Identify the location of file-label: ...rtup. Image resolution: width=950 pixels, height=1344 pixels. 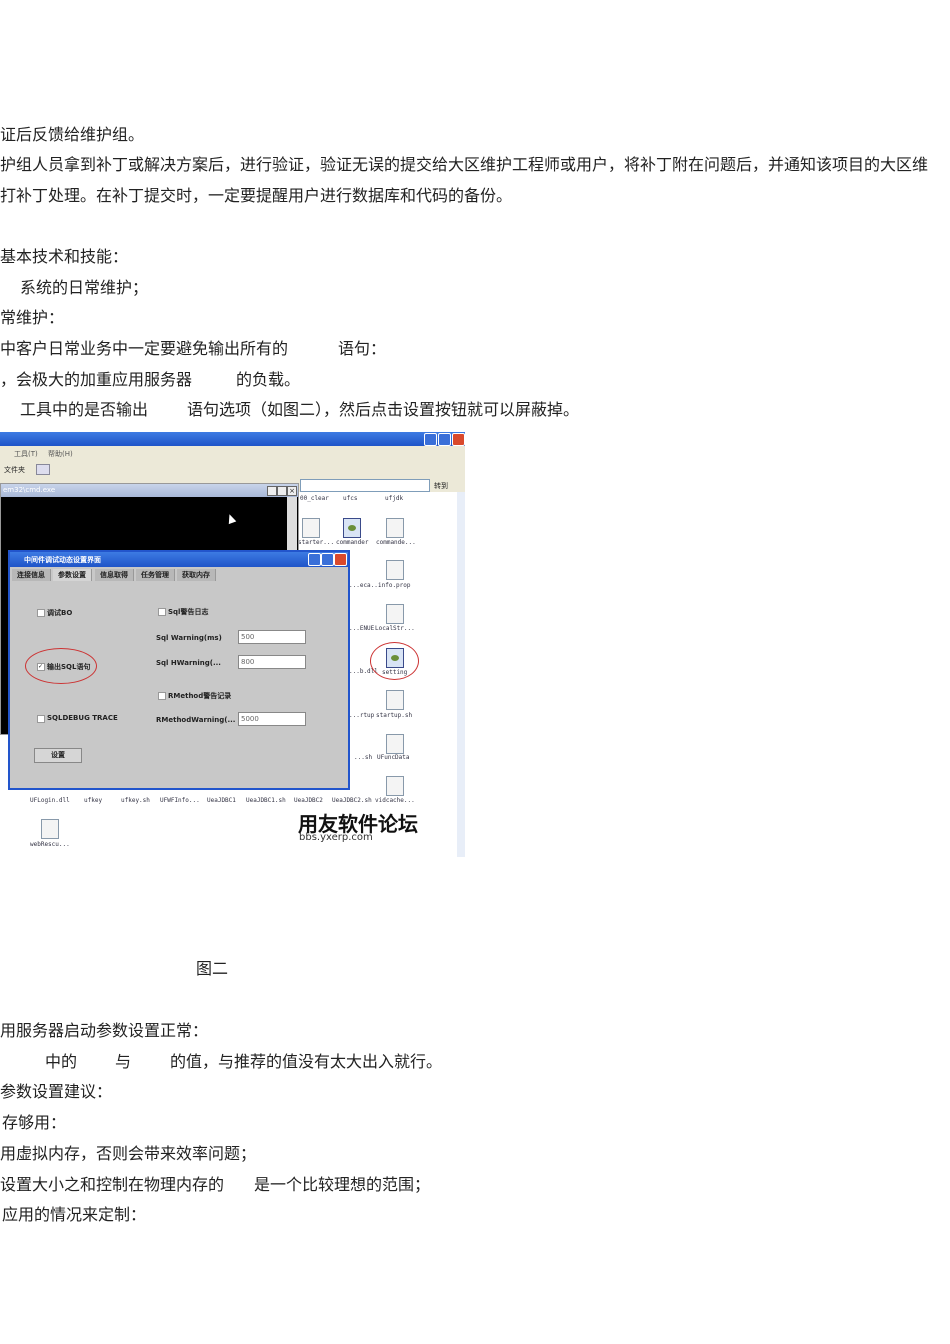
(362, 715).